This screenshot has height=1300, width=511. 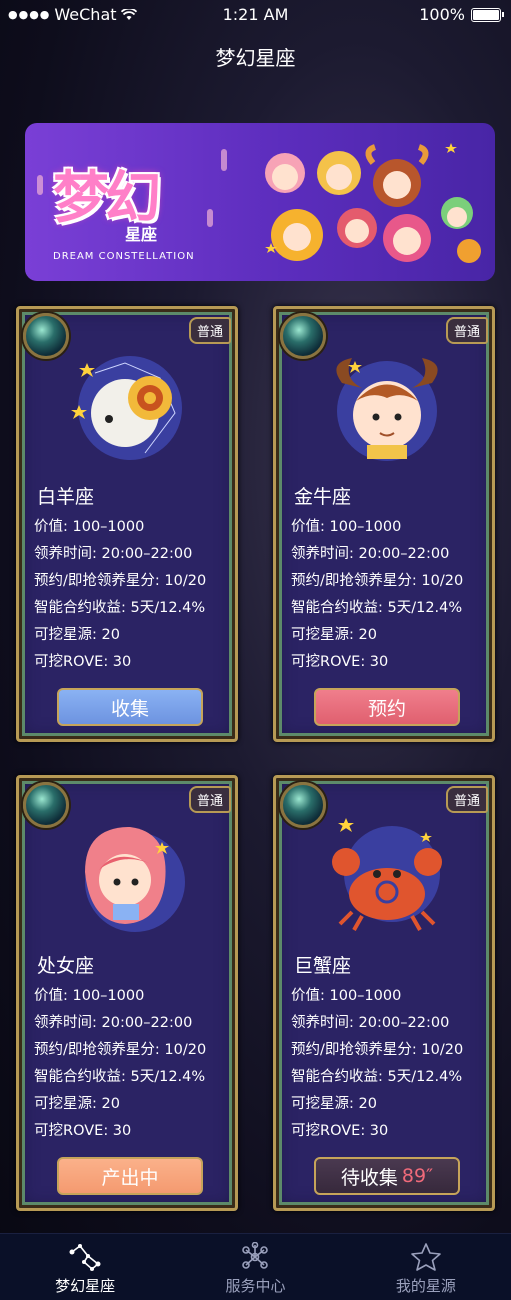 What do you see at coordinates (126, 408) in the screenshot?
I see `aries-icon` at bounding box center [126, 408].